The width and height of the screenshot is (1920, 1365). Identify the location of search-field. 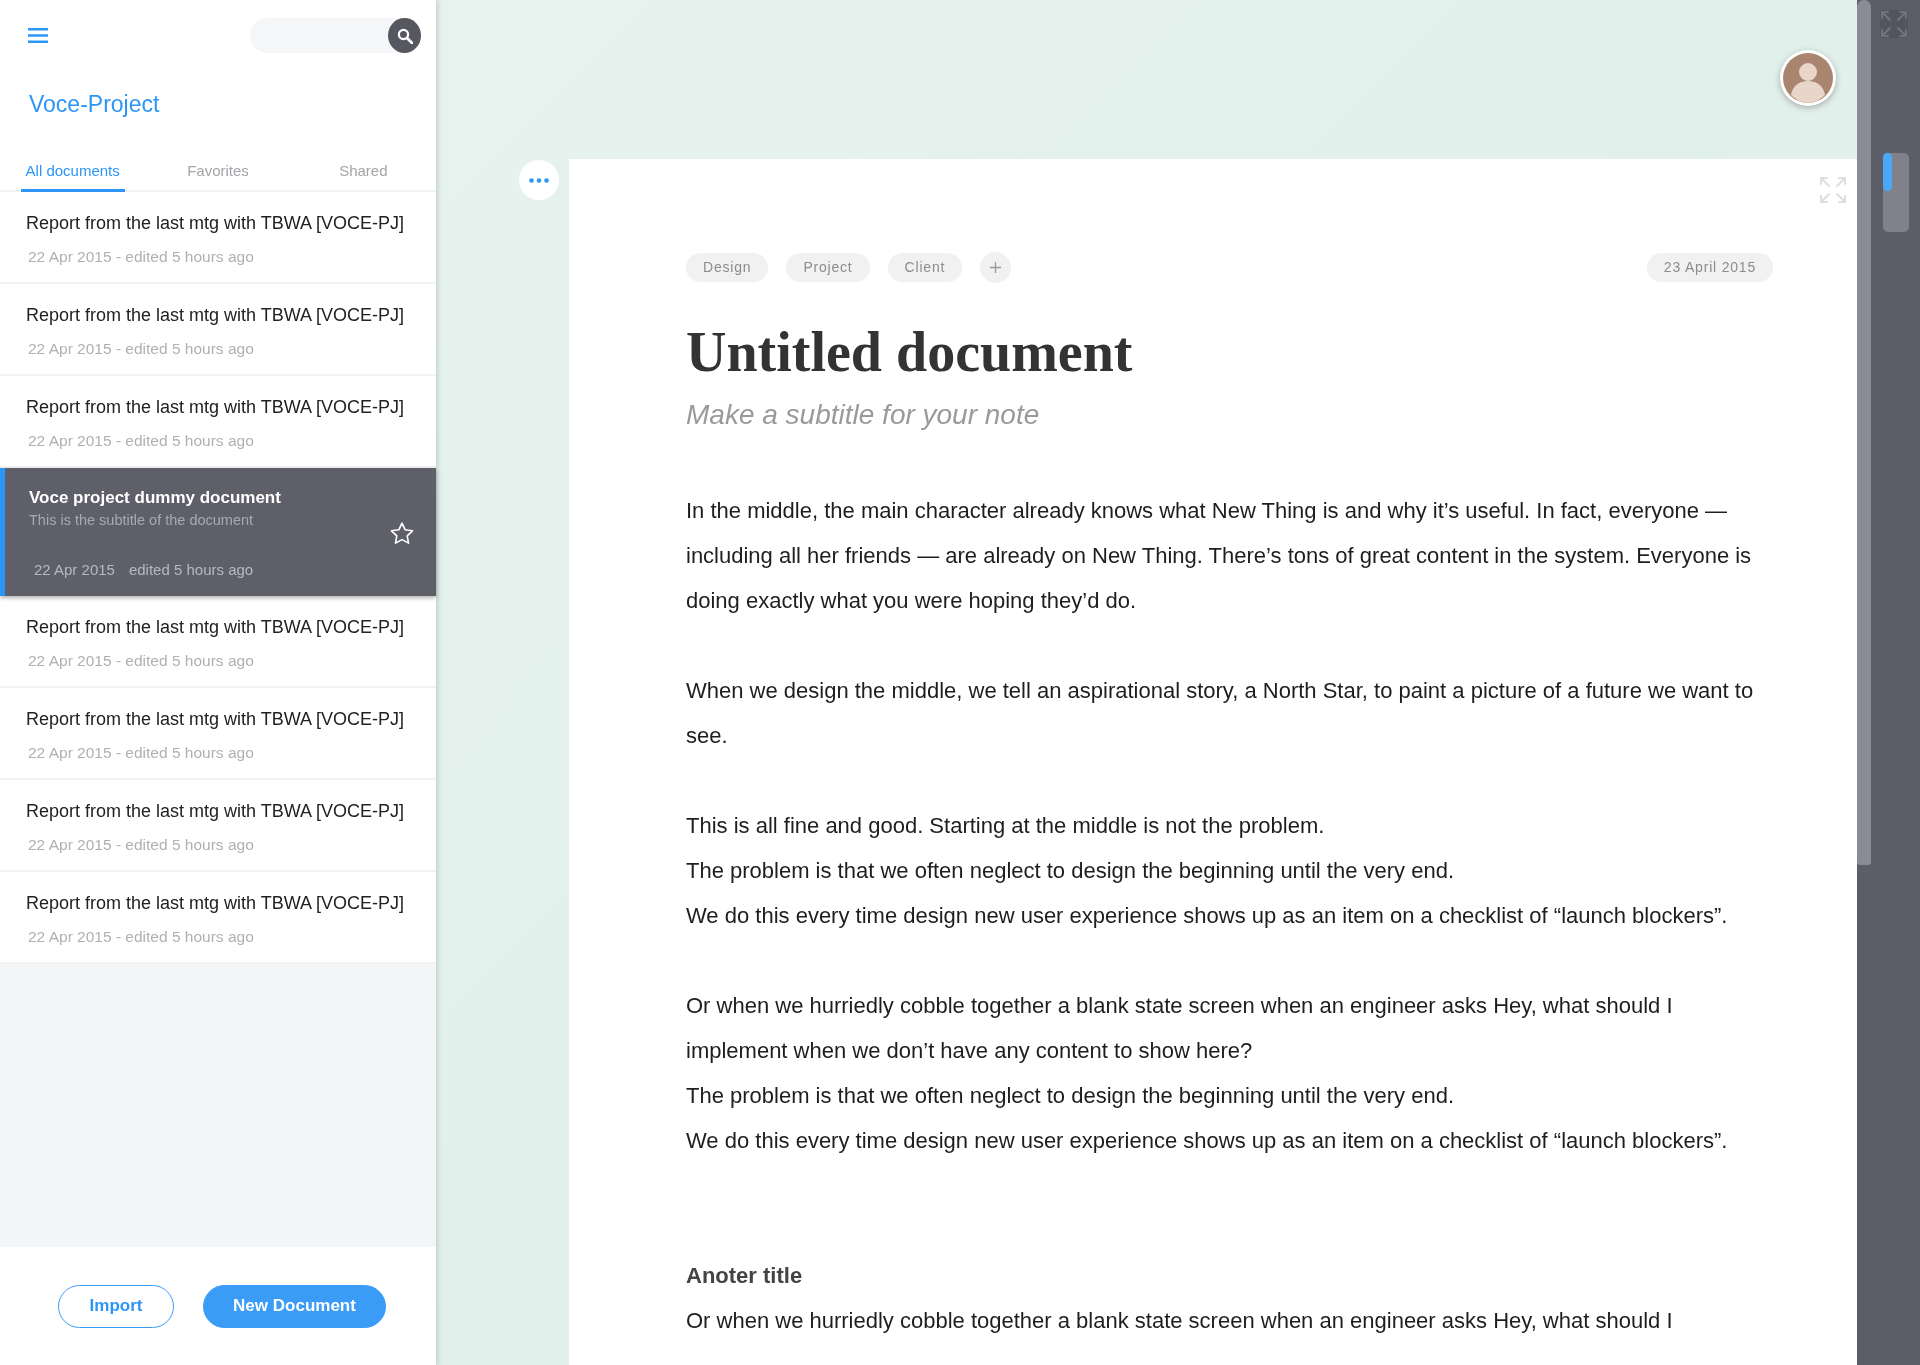
(335, 35).